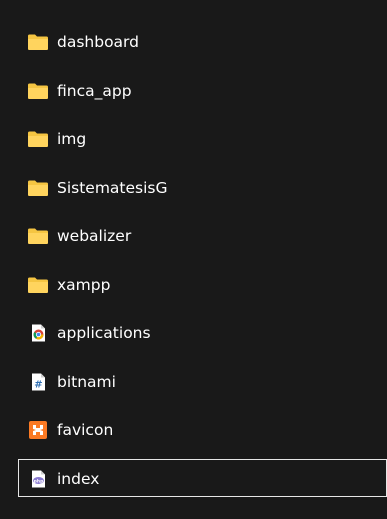 This screenshot has width=387, height=519. Describe the element at coordinates (78, 478) in the screenshot. I see `list-item-label: index` at that location.